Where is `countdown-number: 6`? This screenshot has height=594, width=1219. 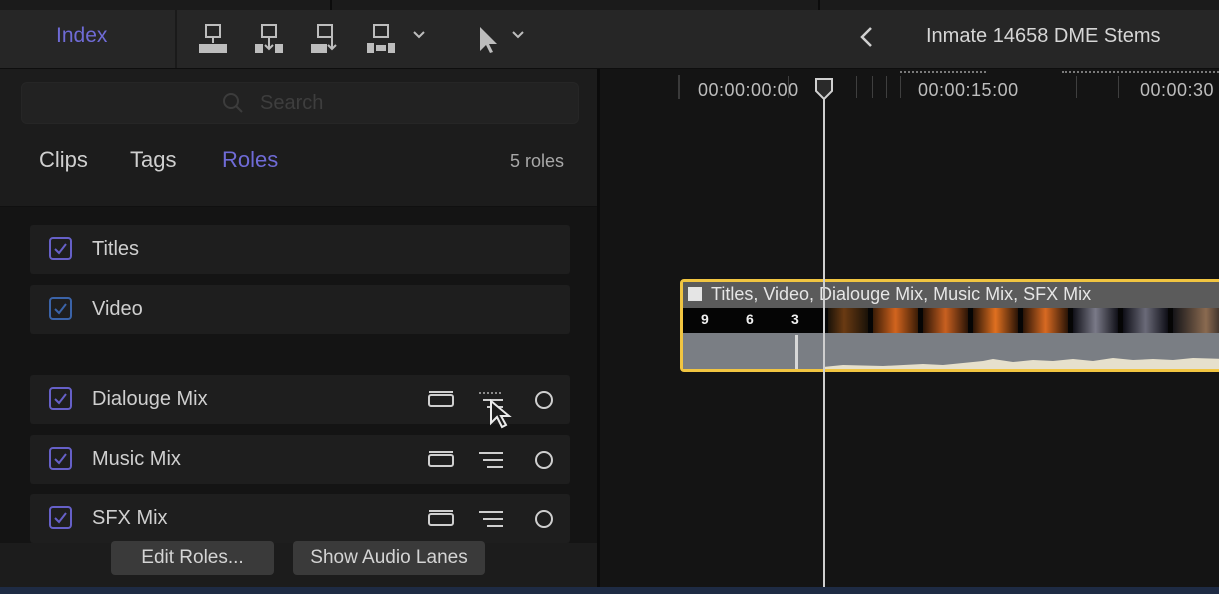
countdown-number: 6 is located at coordinates (750, 319).